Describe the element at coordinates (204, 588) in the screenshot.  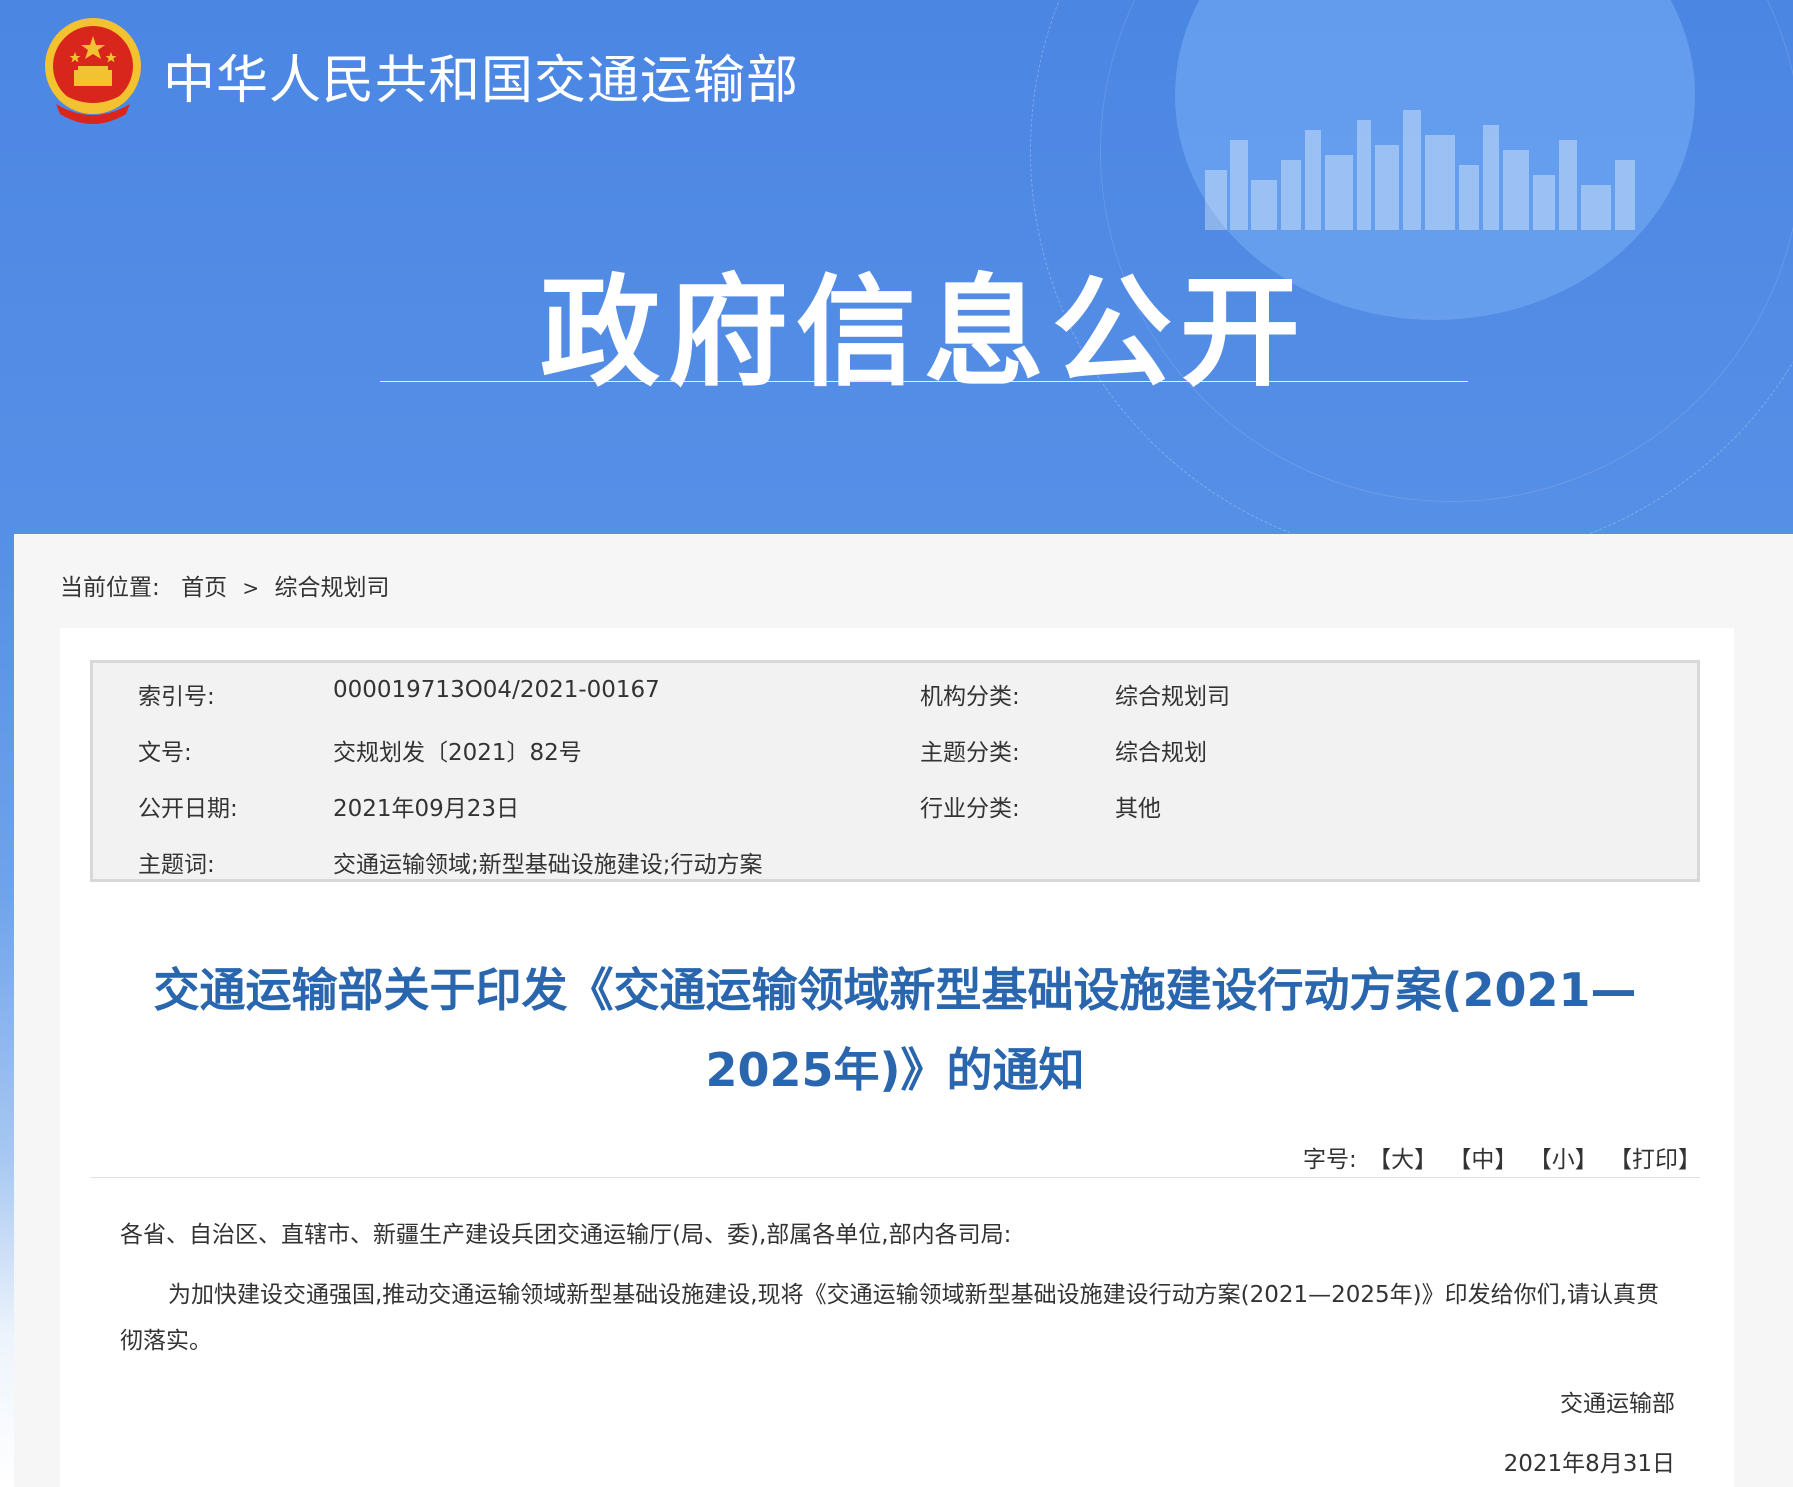
I see `breadcrumb-home-link: 首页` at that location.